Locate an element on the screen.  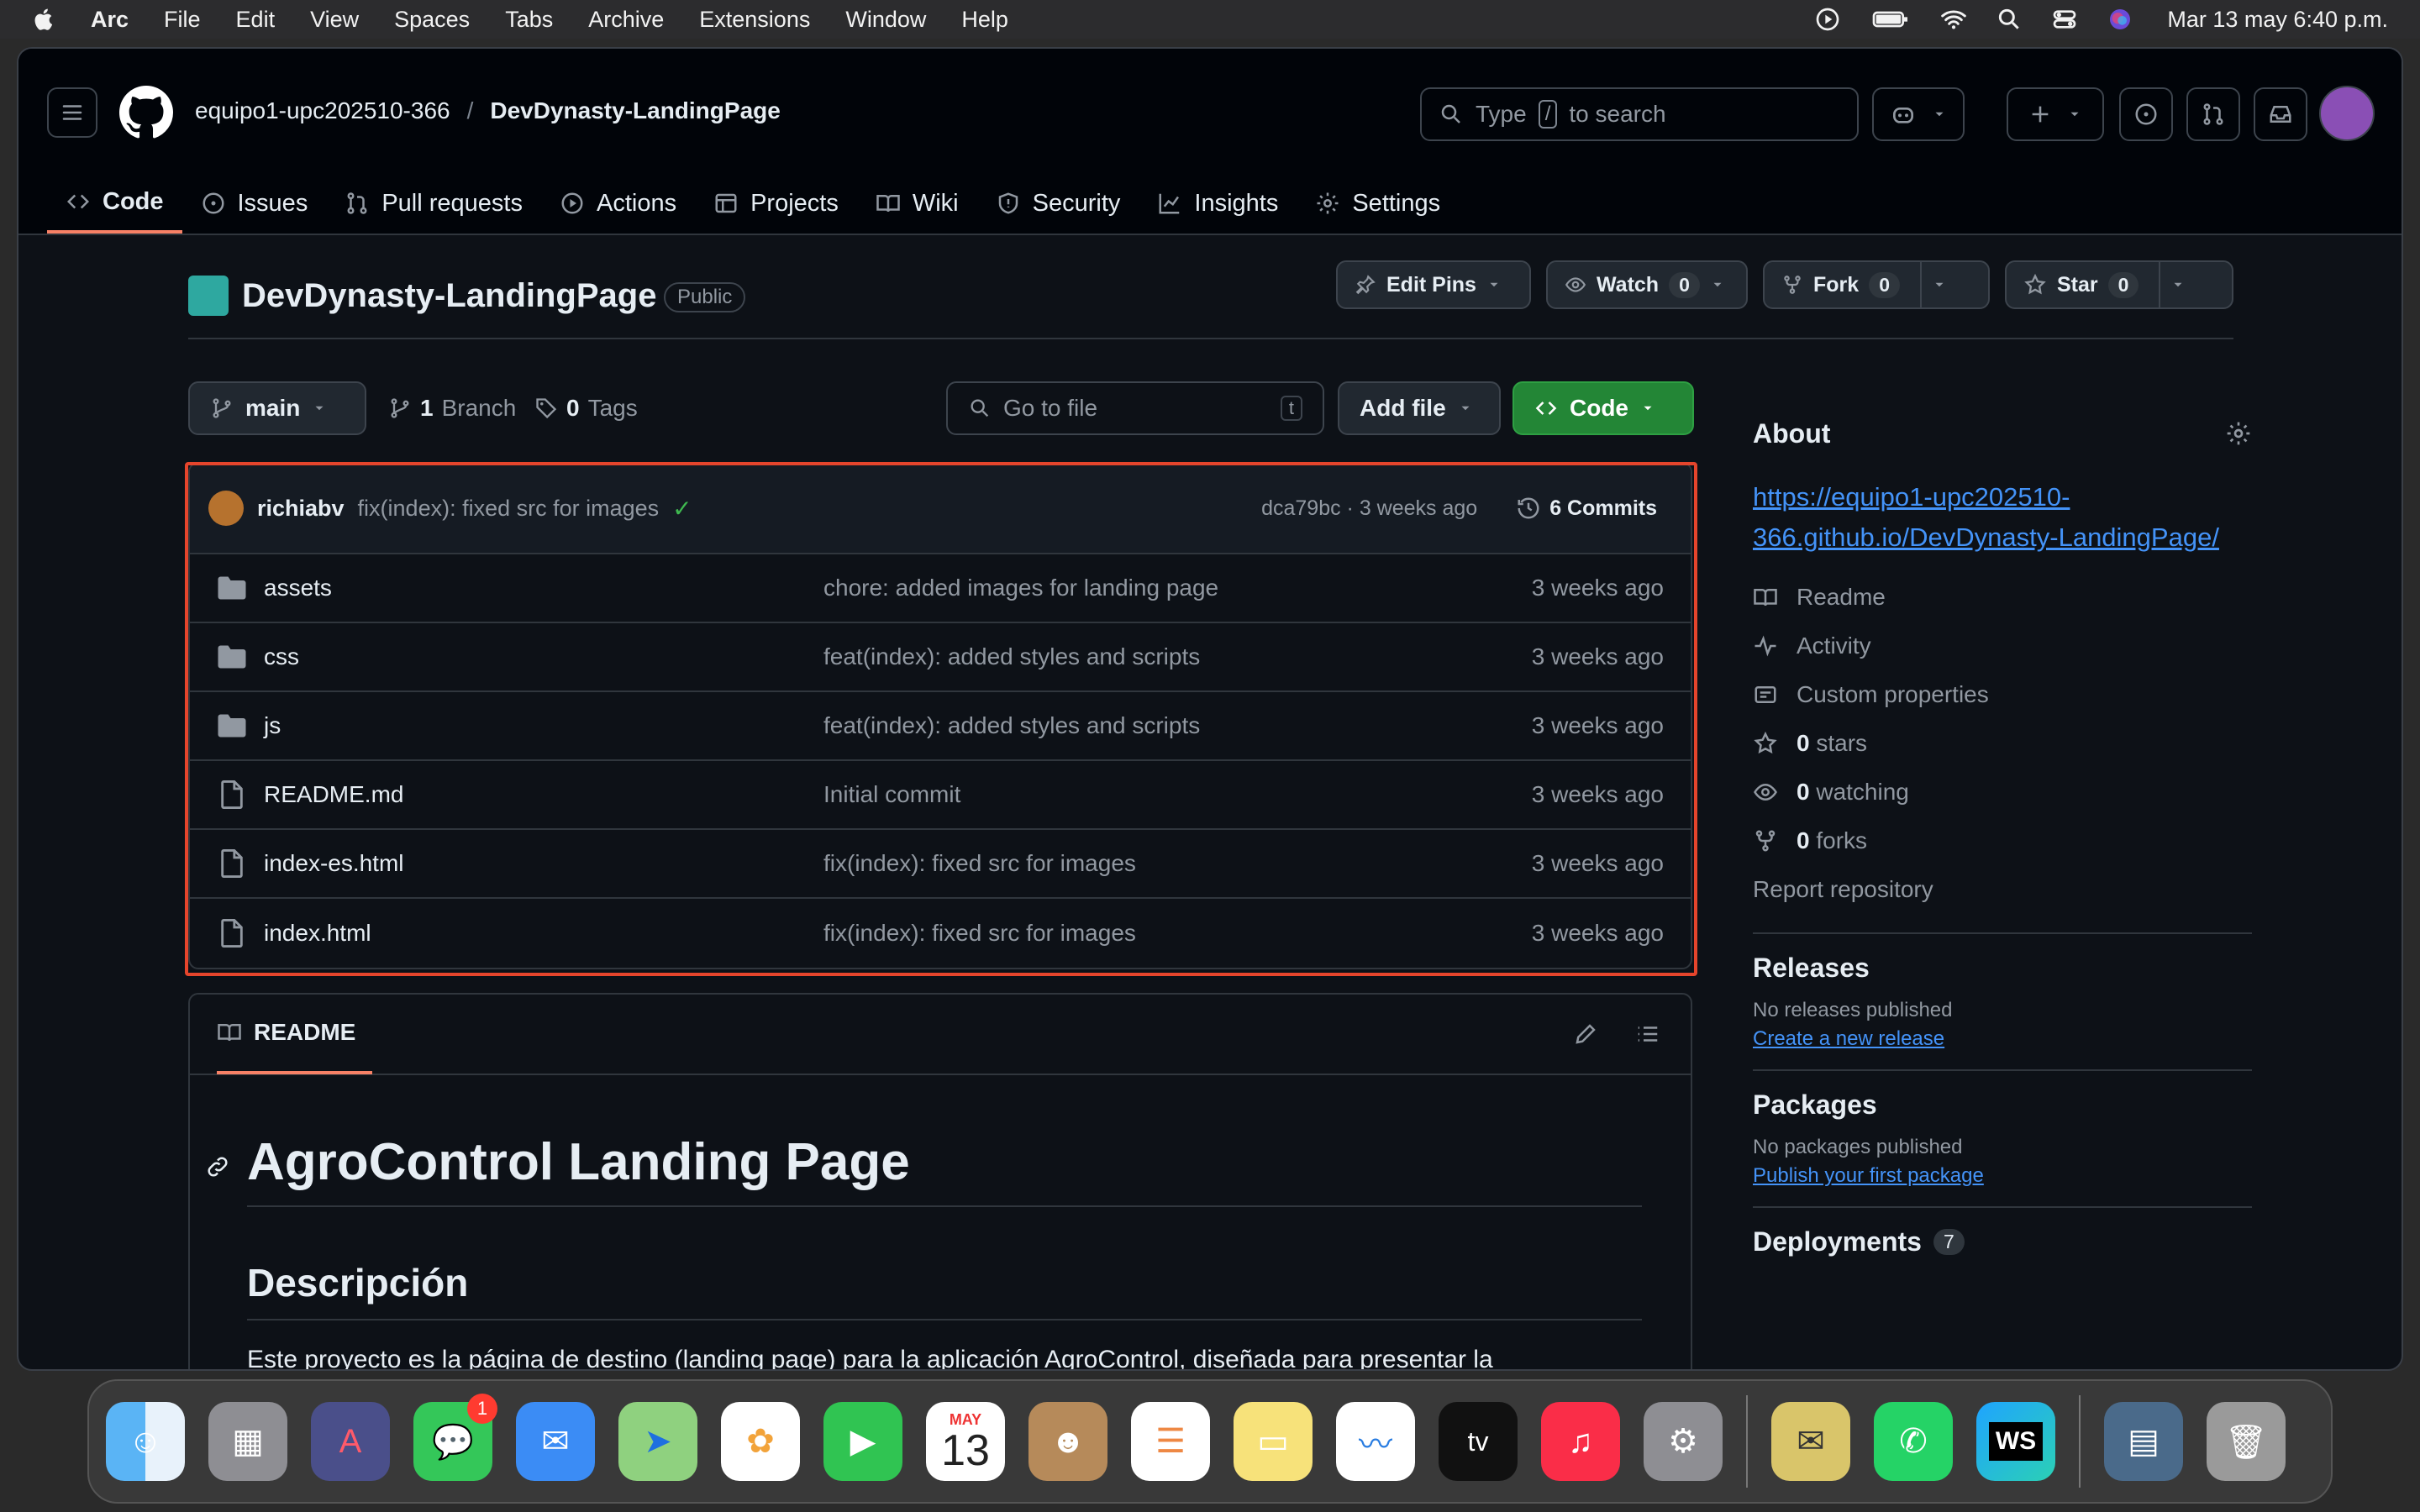
file-commit-message: chore: added images for landing page is located at coordinates (1177, 588).